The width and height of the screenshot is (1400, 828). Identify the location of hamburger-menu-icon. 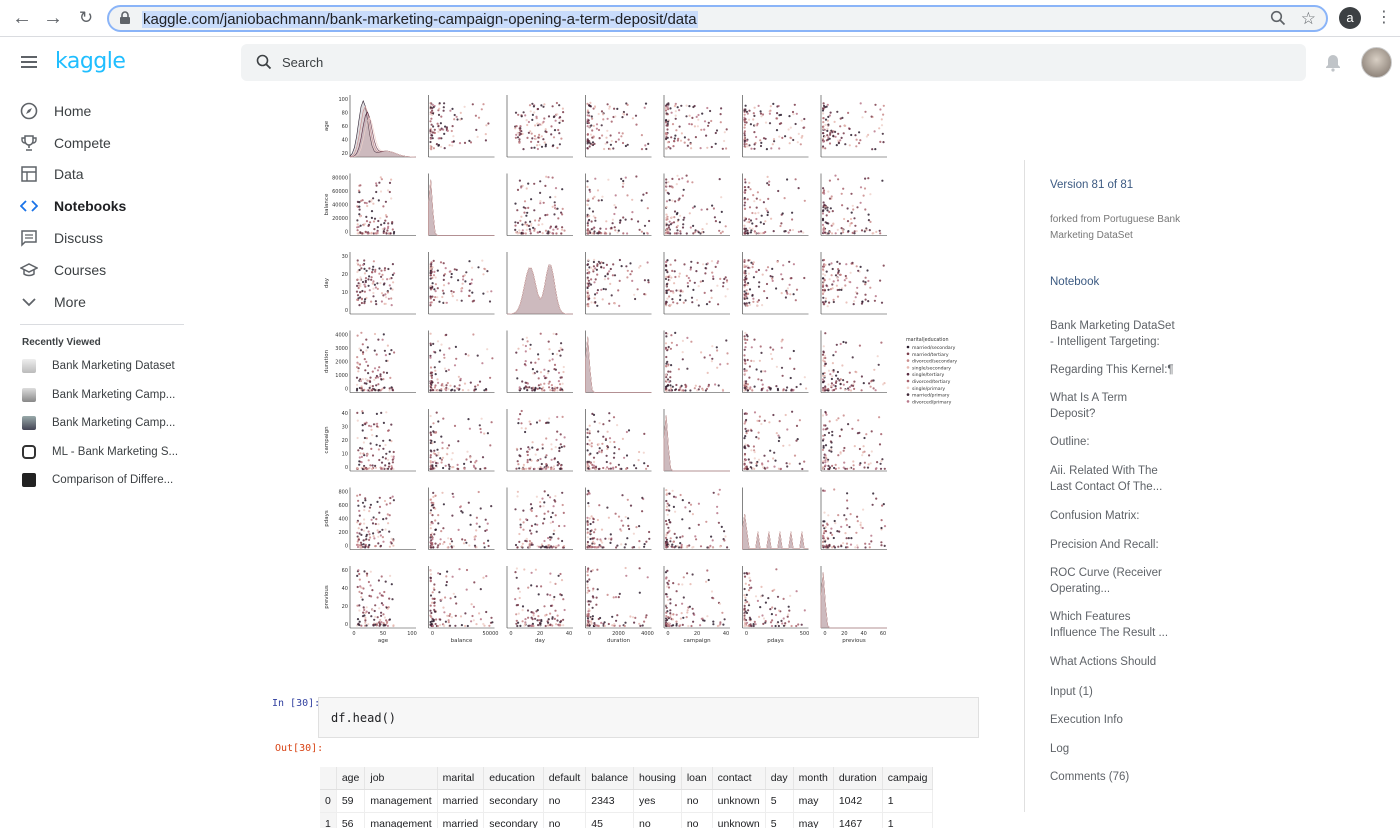
(29, 62).